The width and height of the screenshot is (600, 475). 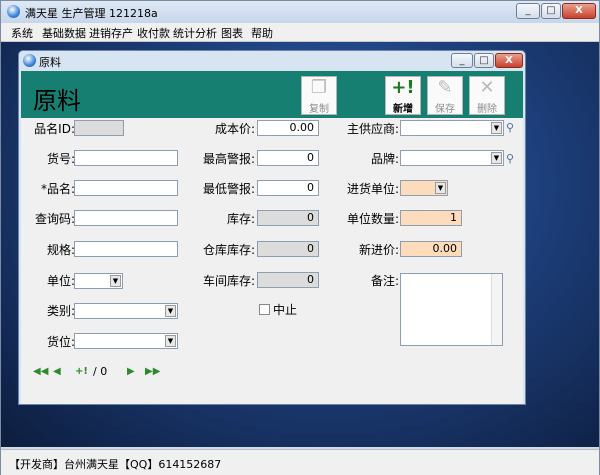 I want to click on beizhu-textarea, so click(x=451, y=309).